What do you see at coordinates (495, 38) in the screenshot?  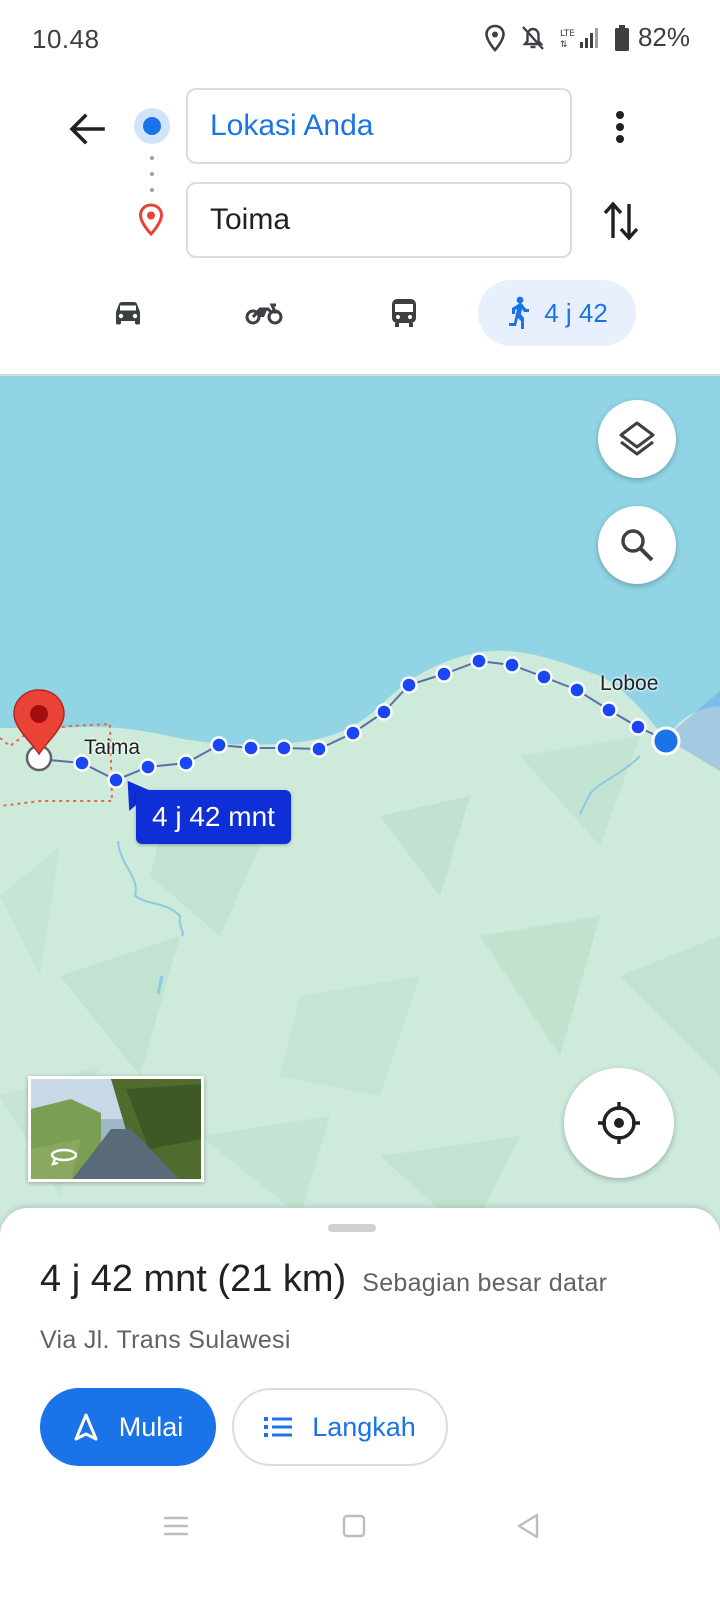 I see `location-icon` at bounding box center [495, 38].